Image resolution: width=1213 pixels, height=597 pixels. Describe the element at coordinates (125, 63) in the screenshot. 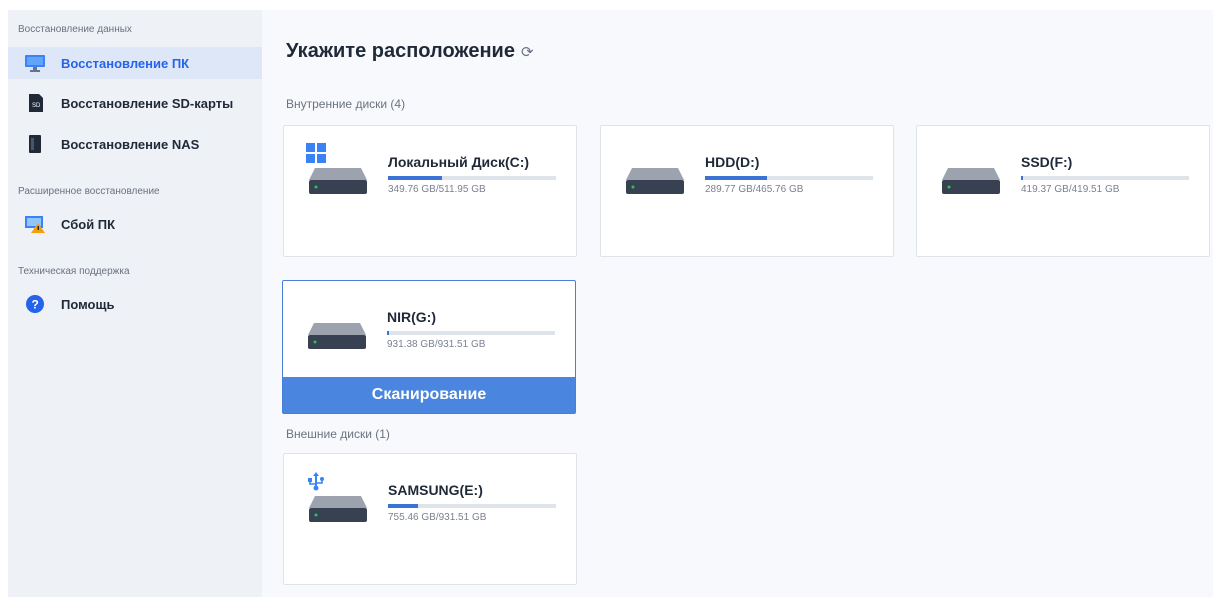

I see `sidebar-item-label: Восстановление ПК` at that location.